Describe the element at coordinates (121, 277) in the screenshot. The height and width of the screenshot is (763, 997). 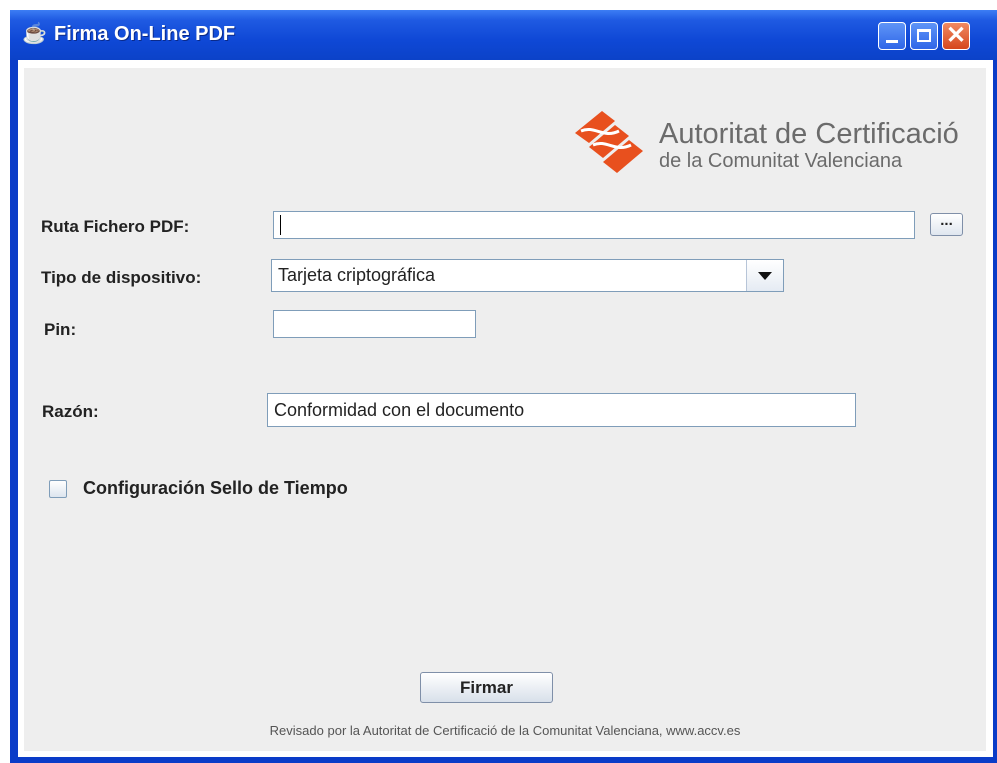
I see `tipo-label: Tipo de dispositivo:` at that location.